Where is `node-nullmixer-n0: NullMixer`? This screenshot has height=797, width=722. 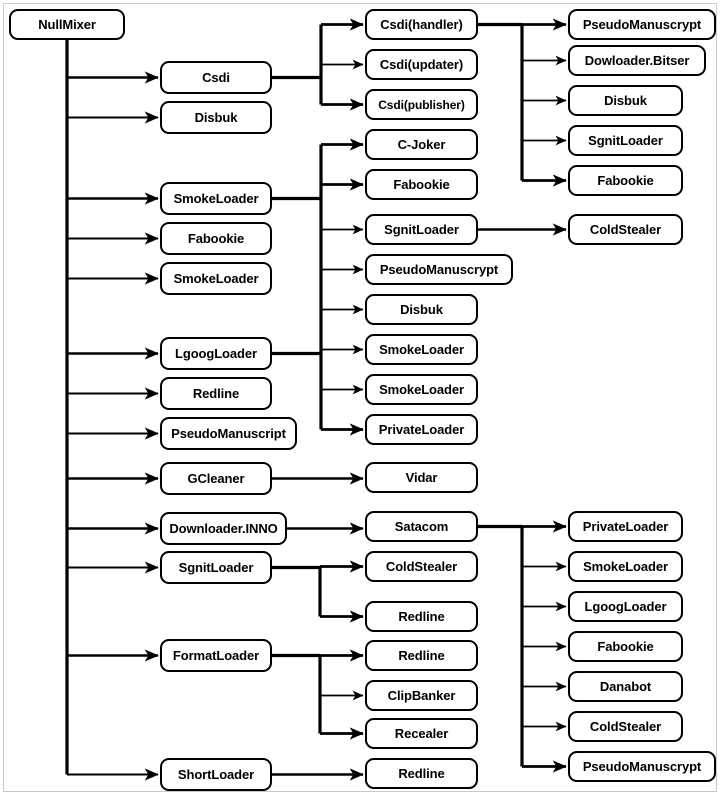
node-nullmixer-n0: NullMixer is located at coordinates (67, 24).